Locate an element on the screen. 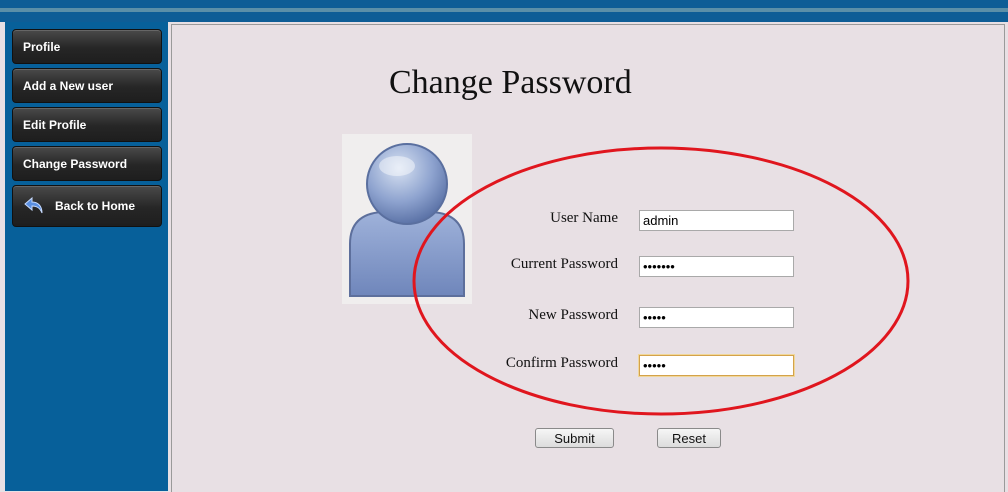 This screenshot has width=1008, height=492. sidebar-item-change-password: Change Password is located at coordinates (87, 163).